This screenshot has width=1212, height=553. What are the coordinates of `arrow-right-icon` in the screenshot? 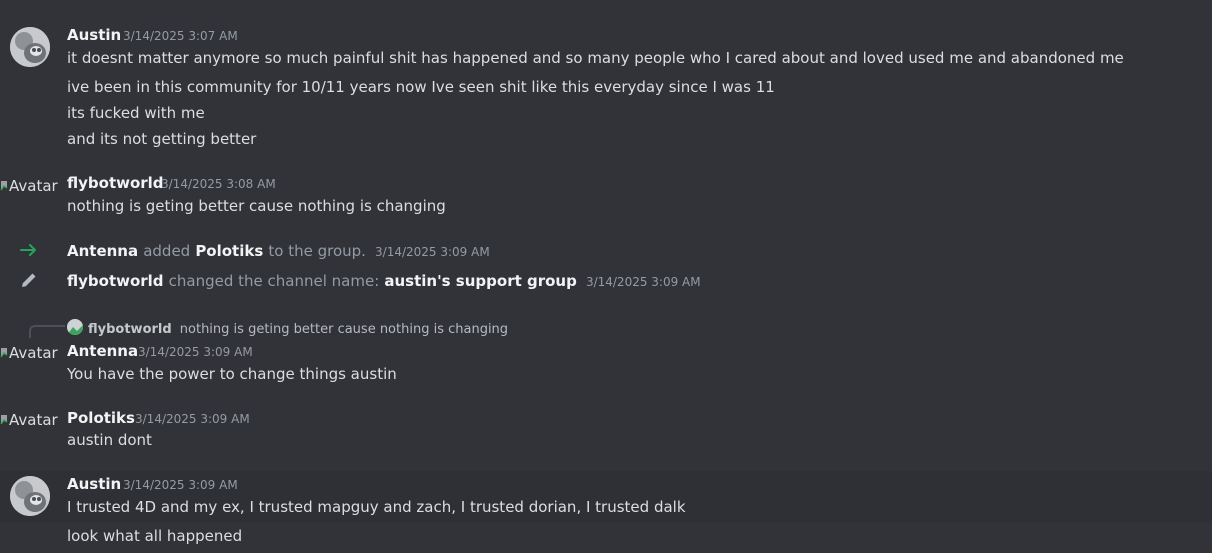 It's located at (29, 250).